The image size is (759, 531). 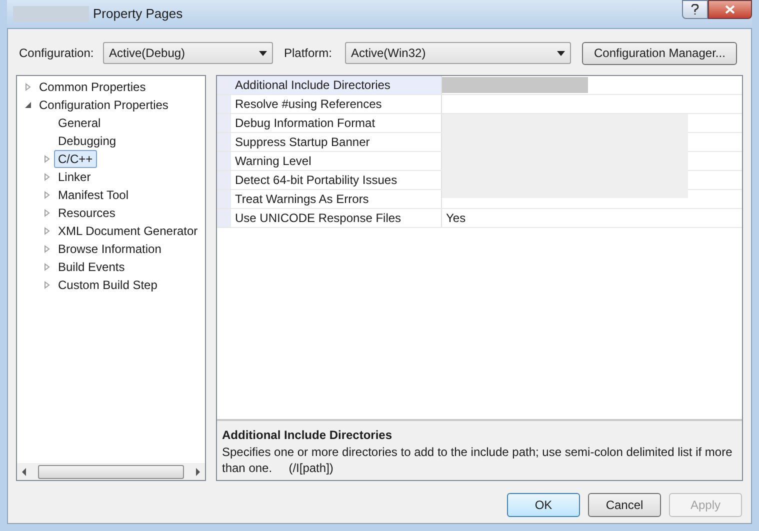 What do you see at coordinates (188, 53) in the screenshot?
I see `dropdown: Active(Debug)` at bounding box center [188, 53].